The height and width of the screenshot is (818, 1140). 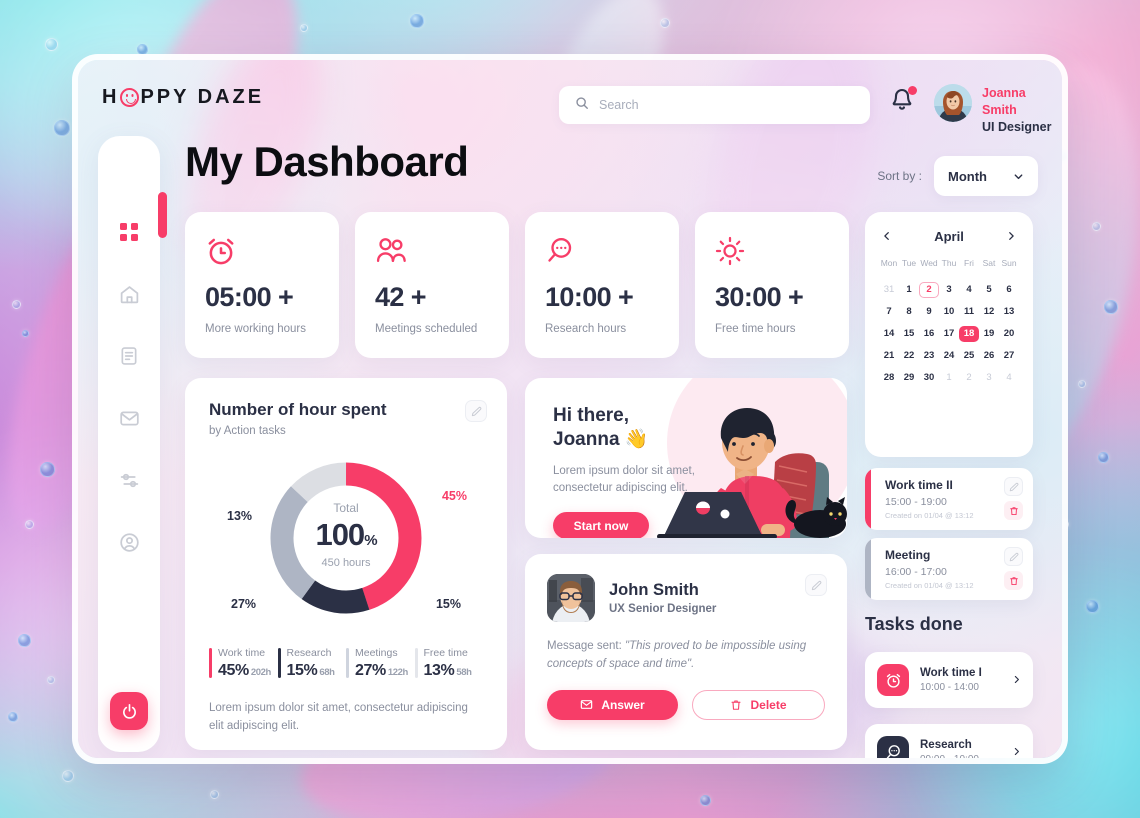 I want to click on app-logo: H PPY DAZE, so click(x=183, y=97).